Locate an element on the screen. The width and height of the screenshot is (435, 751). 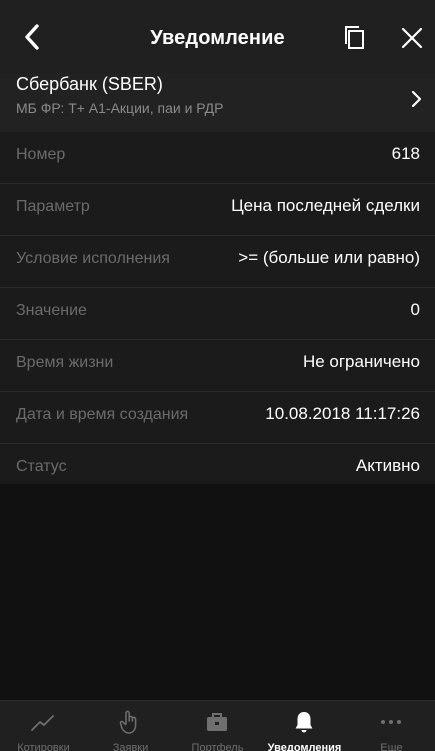
detail-label: Номер is located at coordinates (41, 154).